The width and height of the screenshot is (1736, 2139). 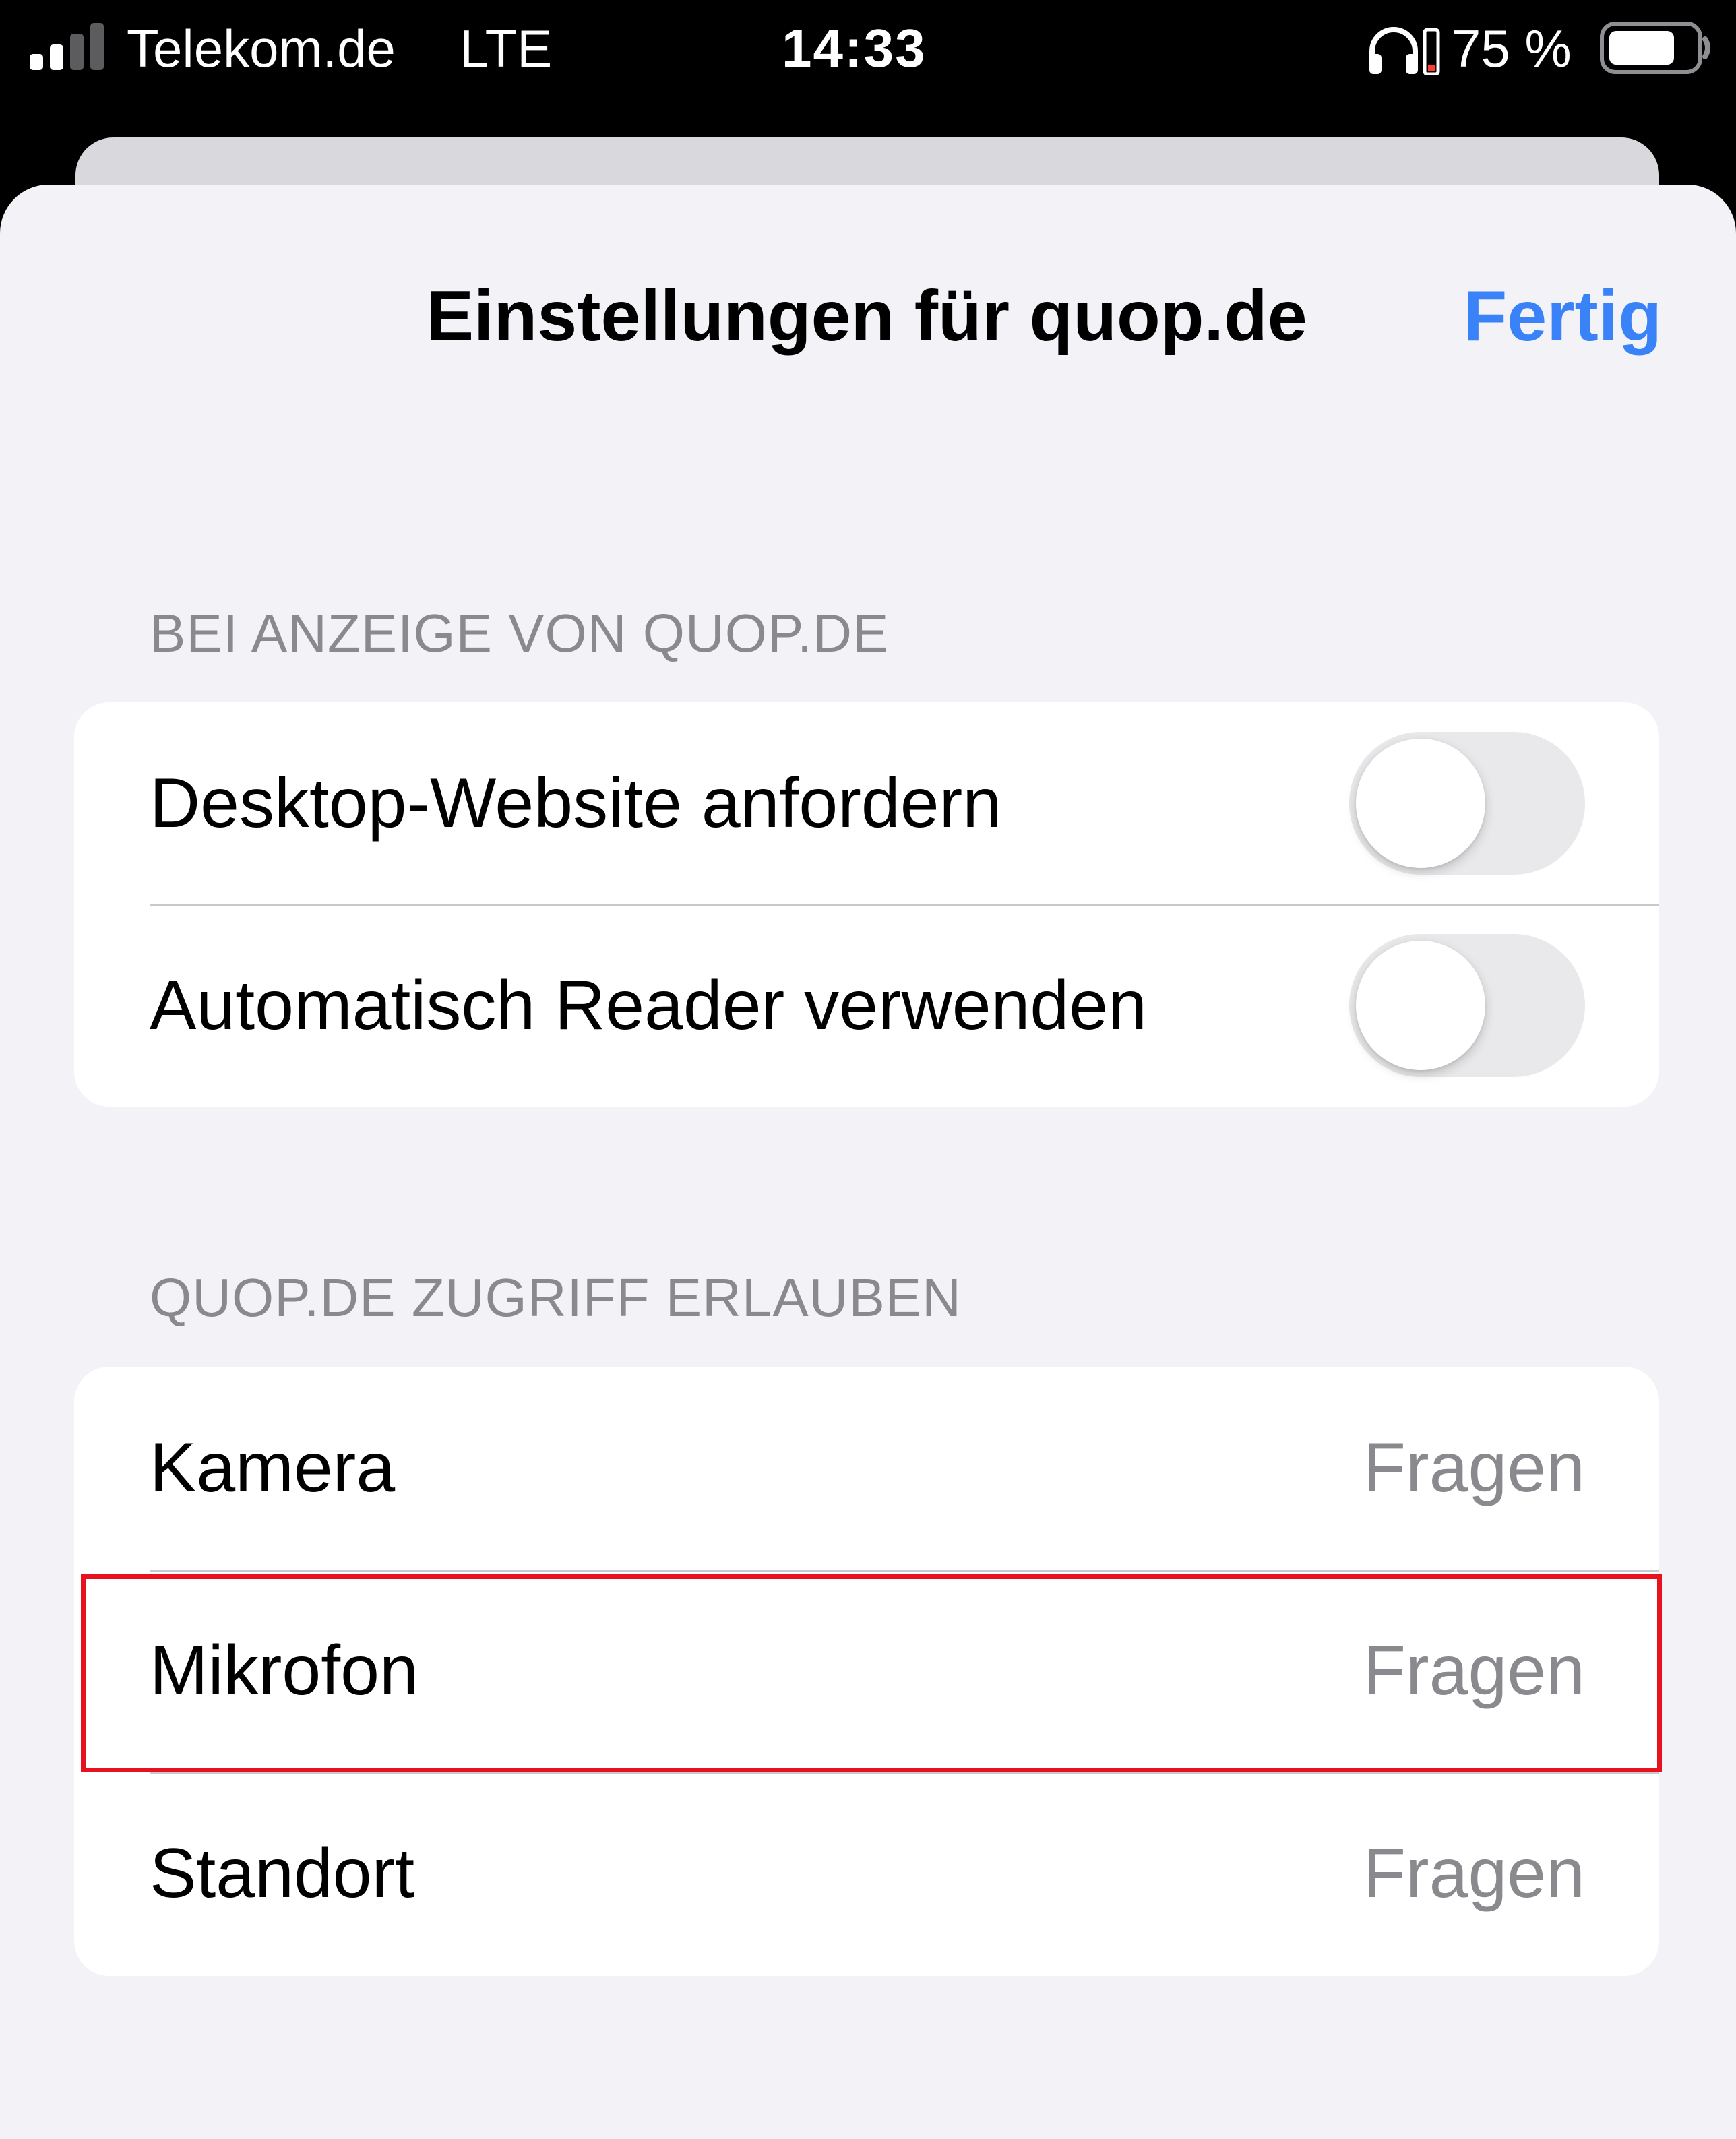 I want to click on battery-percentage: 75 %, so click(x=1512, y=48).